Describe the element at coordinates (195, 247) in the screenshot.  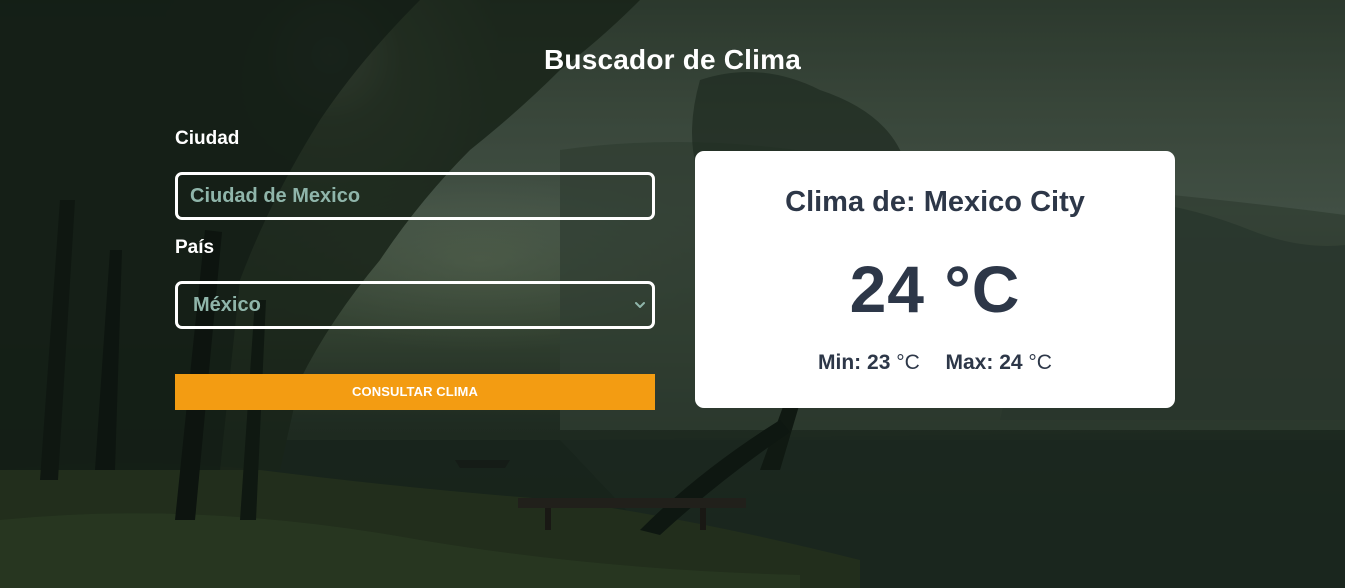
I see `country-label: País` at that location.